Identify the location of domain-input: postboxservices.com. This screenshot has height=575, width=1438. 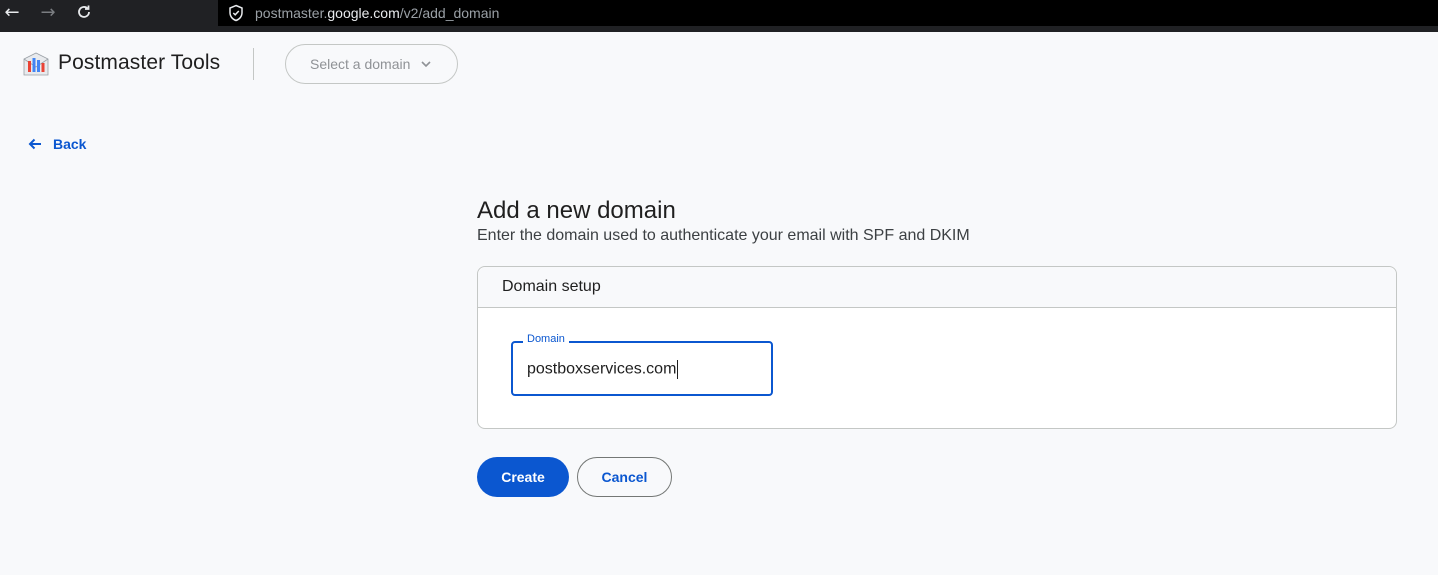
(642, 369).